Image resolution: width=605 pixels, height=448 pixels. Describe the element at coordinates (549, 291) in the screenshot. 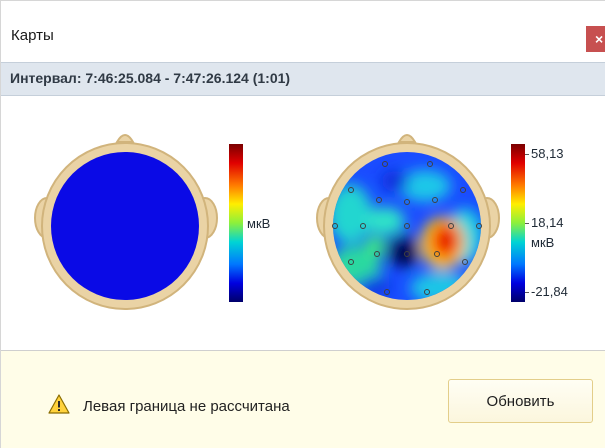

I see `colorbar-min-label: -21,84` at that location.